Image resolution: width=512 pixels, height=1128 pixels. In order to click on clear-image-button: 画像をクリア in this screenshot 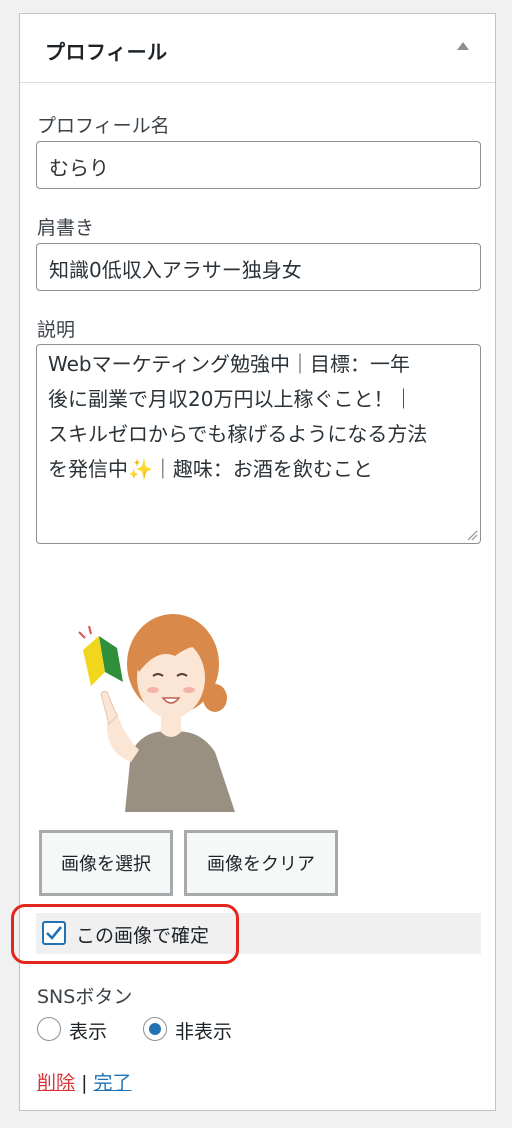, I will do `click(261, 863)`.